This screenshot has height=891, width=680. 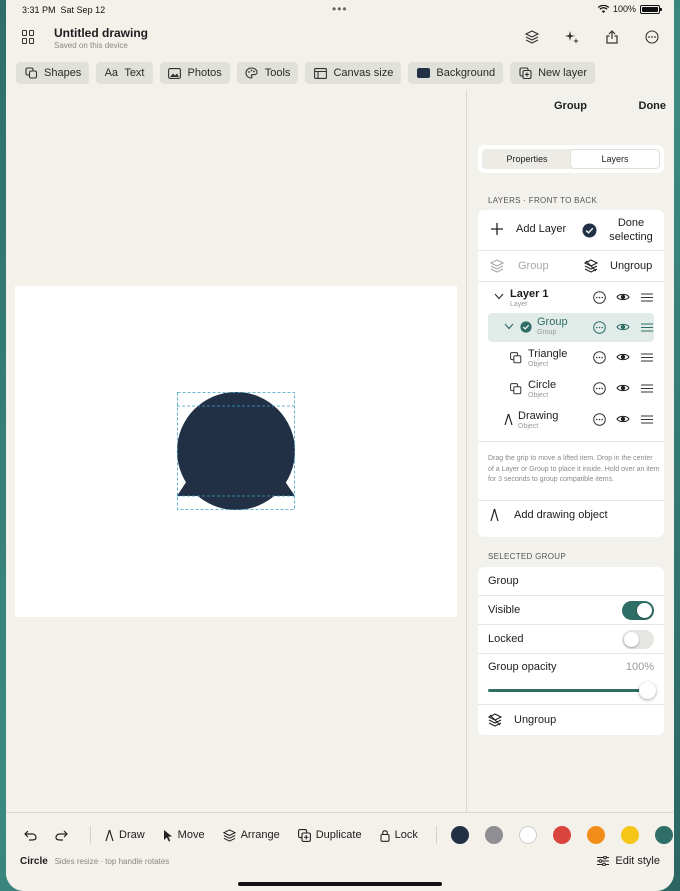 What do you see at coordinates (618, 266) in the screenshot?
I see `ungroup-button: Ungroup` at bounding box center [618, 266].